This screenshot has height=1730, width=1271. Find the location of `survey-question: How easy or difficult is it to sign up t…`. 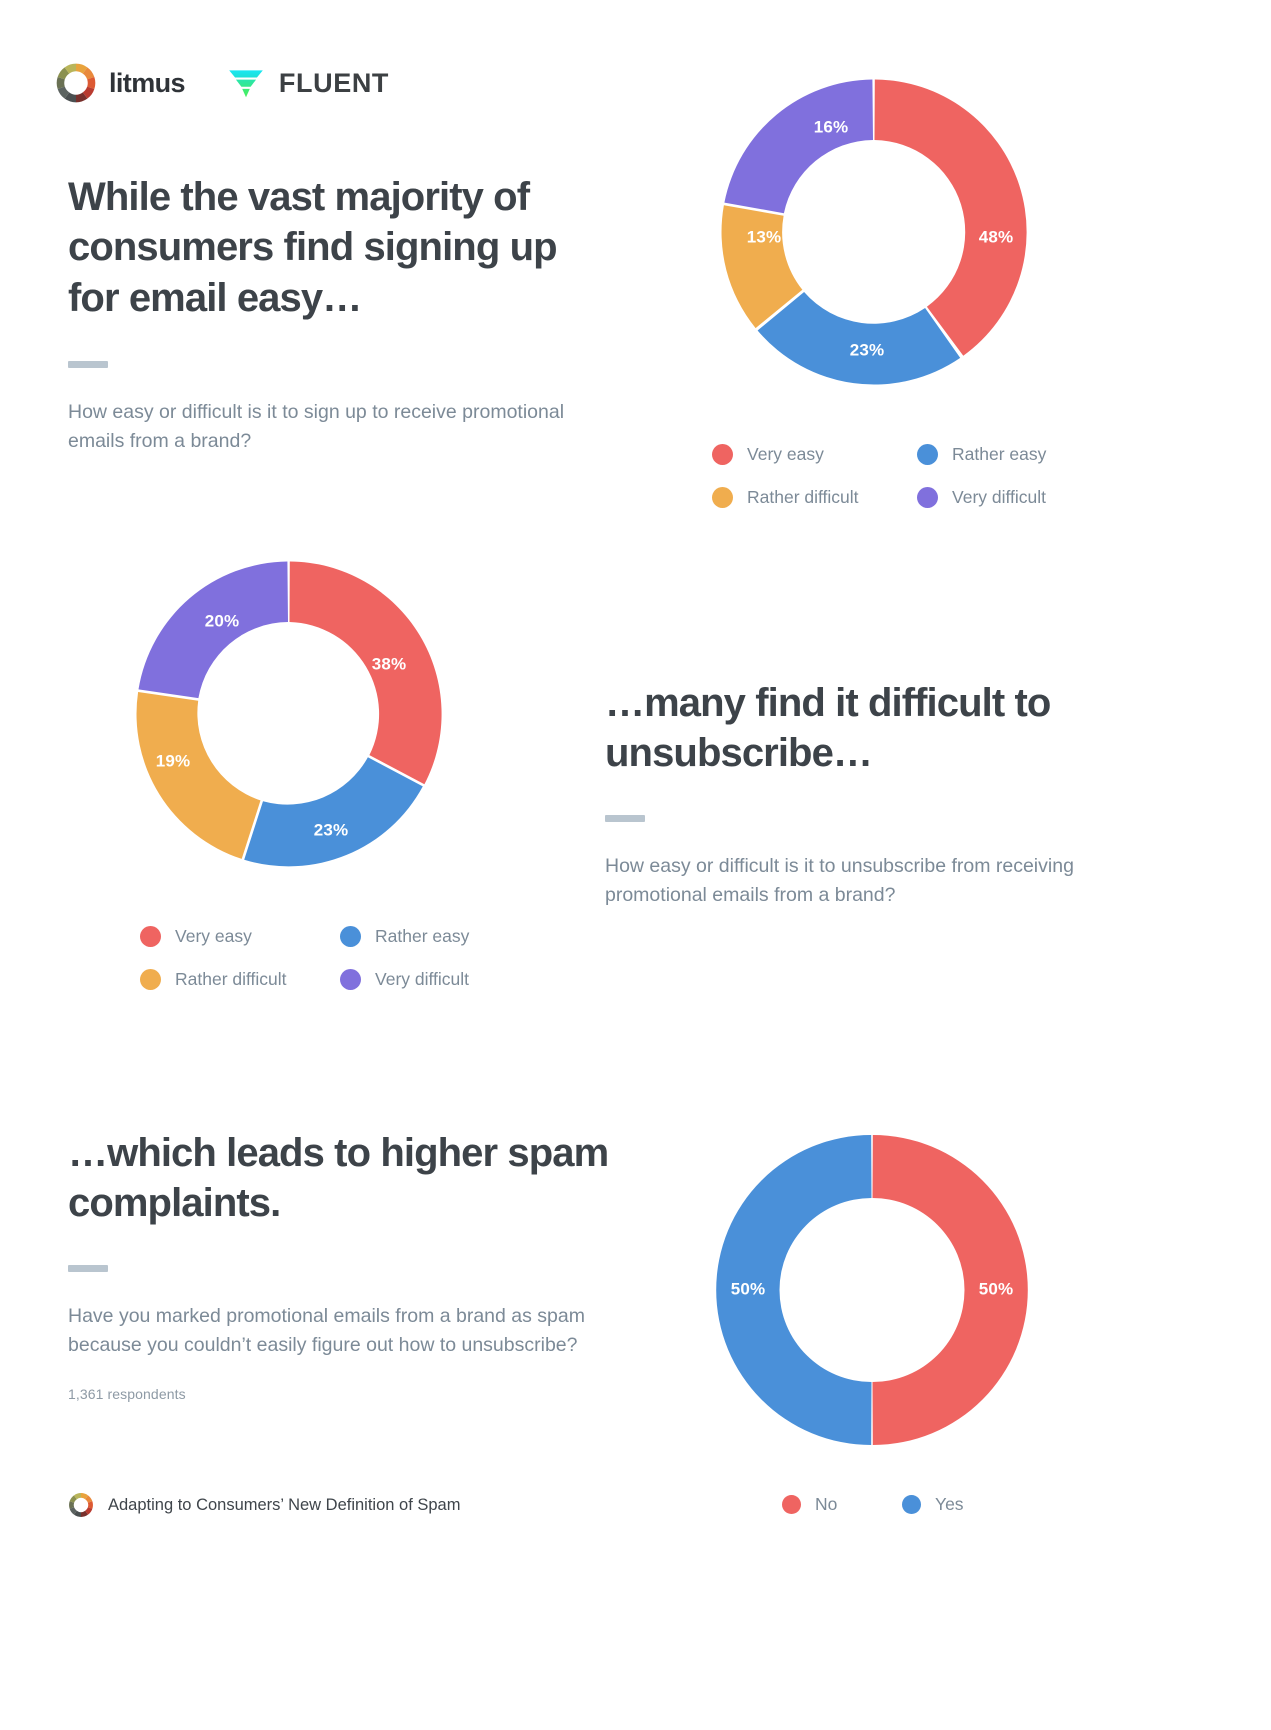

survey-question: How easy or difficult is it to sign up t… is located at coordinates (316, 427).